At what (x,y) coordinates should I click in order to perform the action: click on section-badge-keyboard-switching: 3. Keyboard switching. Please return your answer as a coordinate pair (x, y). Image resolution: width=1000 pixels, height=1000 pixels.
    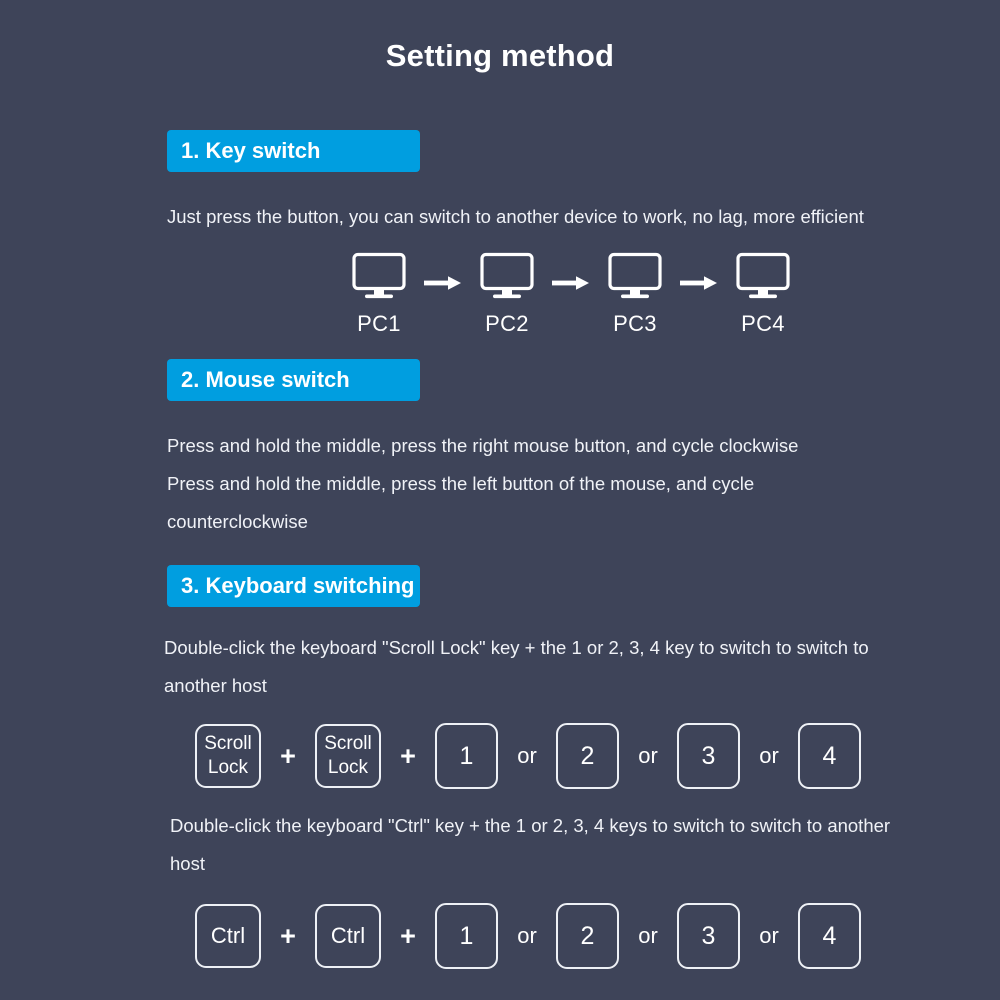
    Looking at the image, I should click on (293, 586).